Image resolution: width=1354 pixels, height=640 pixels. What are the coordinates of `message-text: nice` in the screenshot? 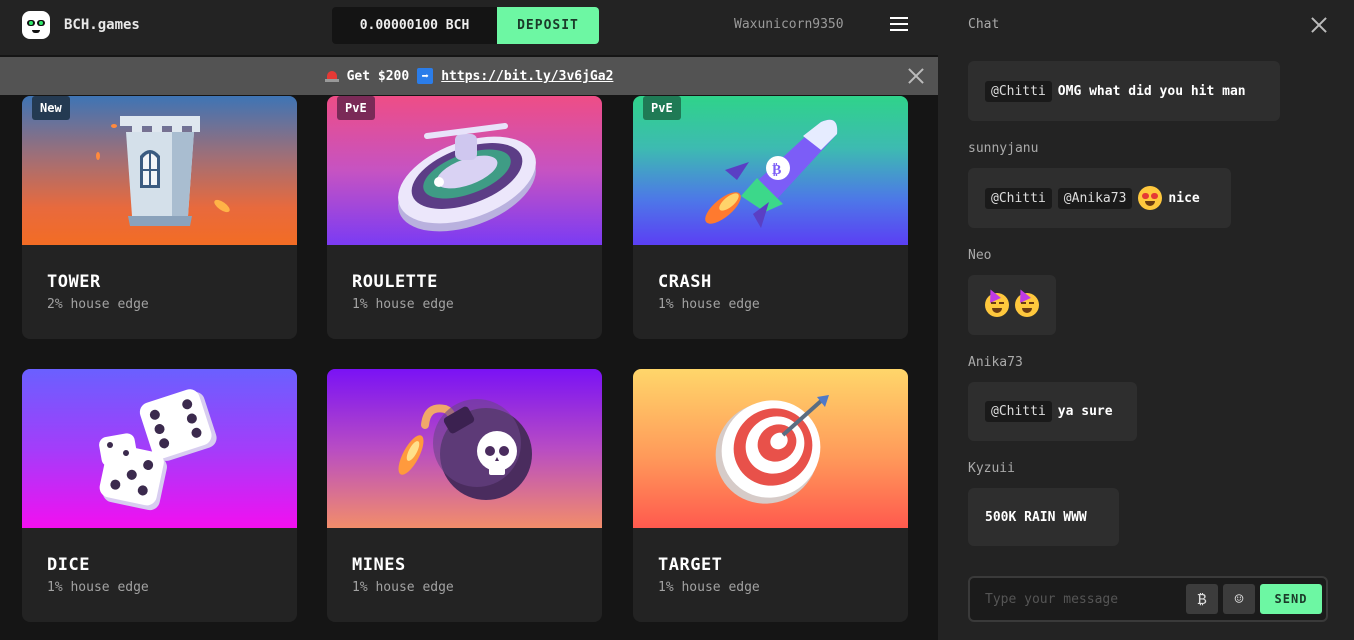 It's located at (1184, 198).